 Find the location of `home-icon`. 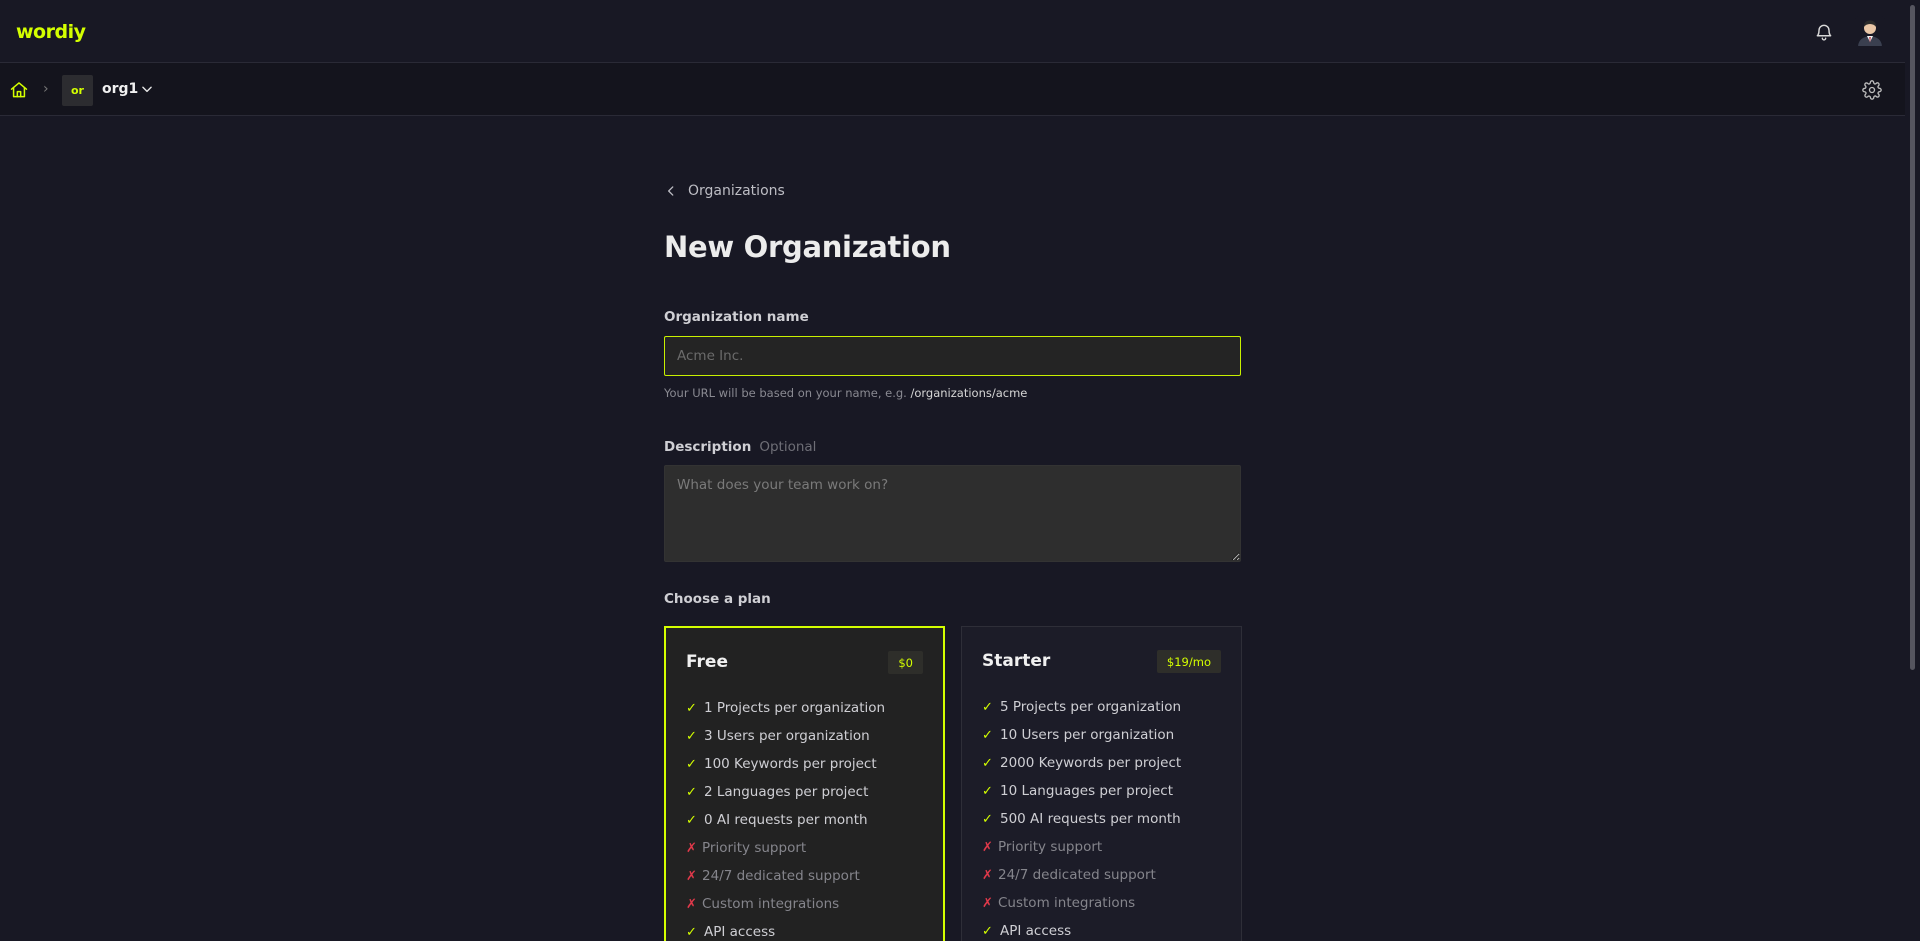

home-icon is located at coordinates (19, 90).